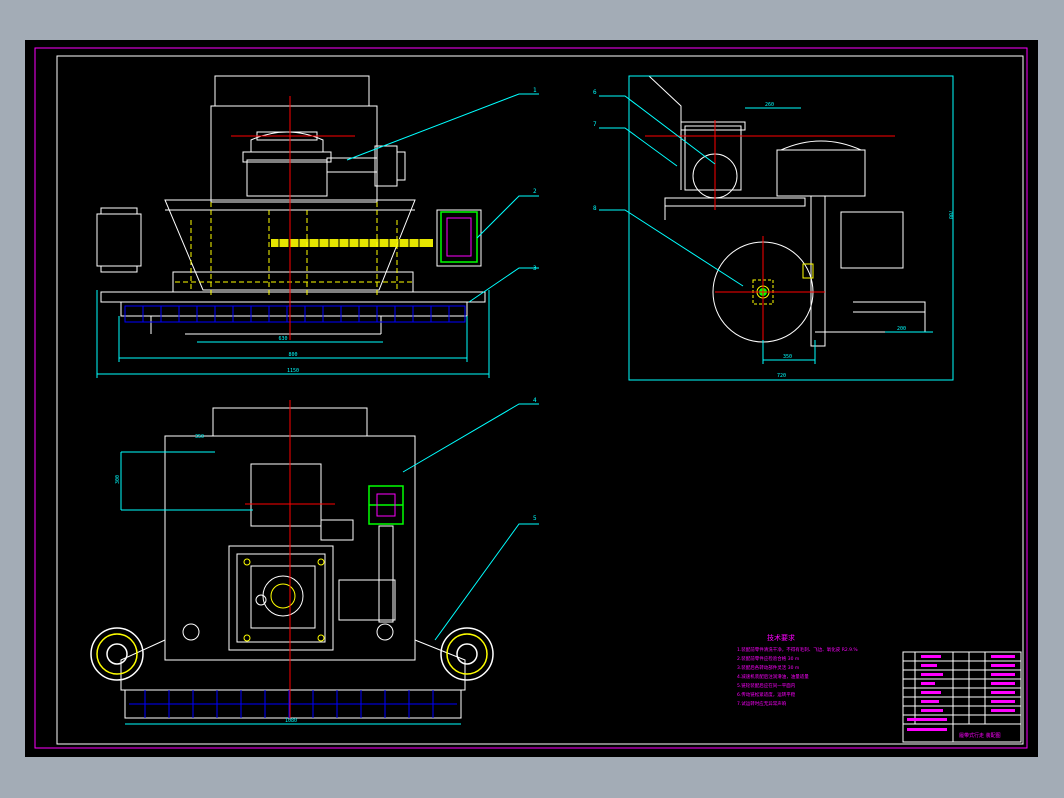  Describe the element at coordinates (901, 329) in the screenshot. I see `dim-side-sub-b: 200` at that location.